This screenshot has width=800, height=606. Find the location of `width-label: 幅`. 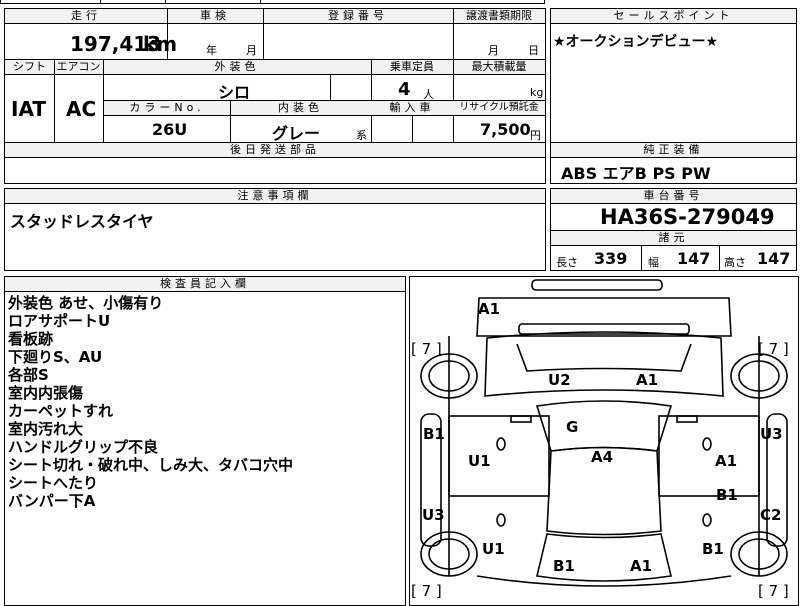

width-label: 幅 is located at coordinates (653, 262).